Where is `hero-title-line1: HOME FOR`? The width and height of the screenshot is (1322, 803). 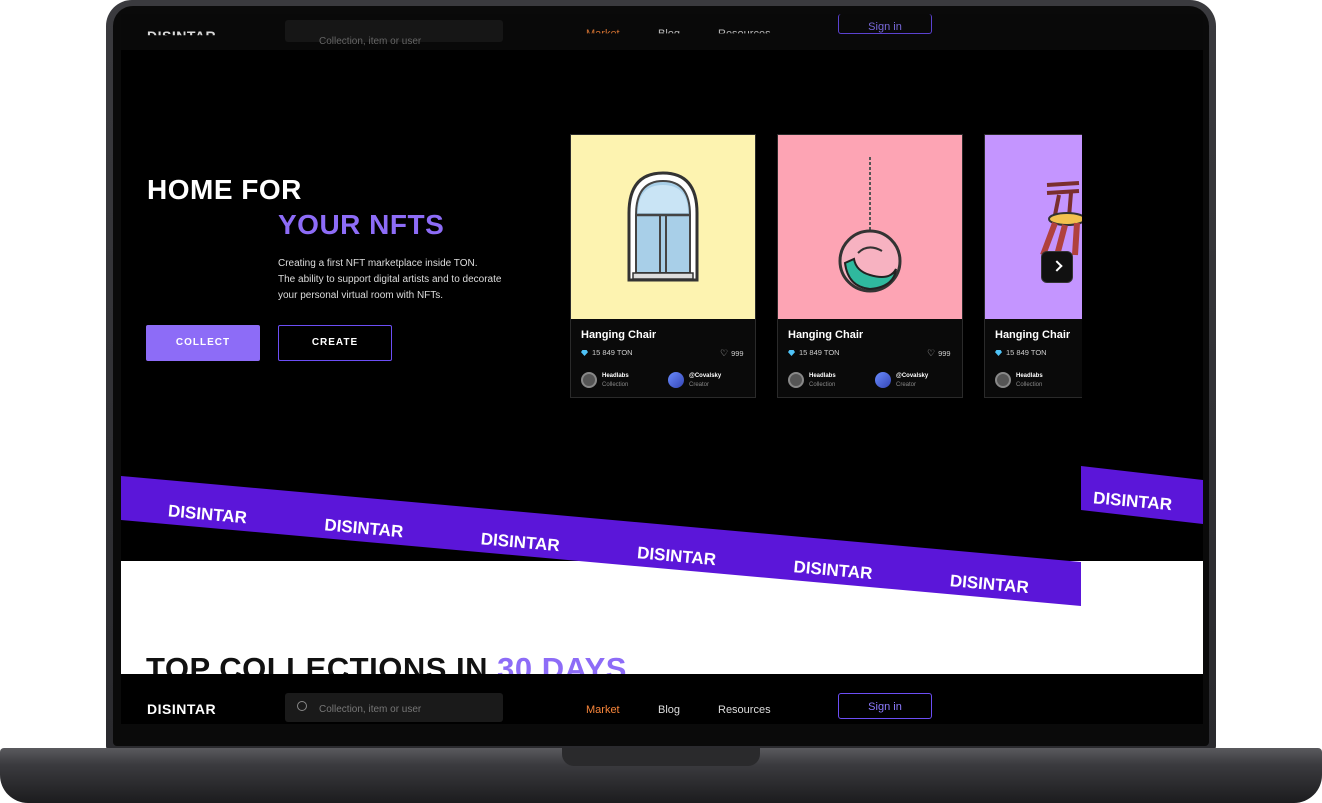
hero-title-line1: HOME FOR is located at coordinates (224, 189).